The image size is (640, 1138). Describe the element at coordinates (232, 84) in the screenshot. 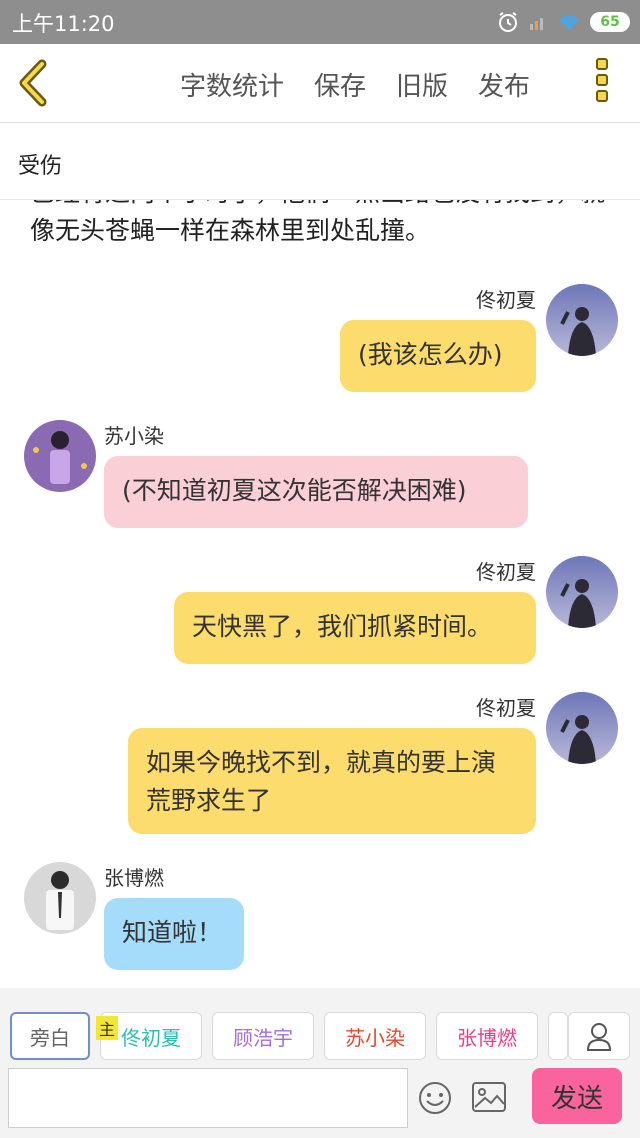

I see `word-count-button: 字数统计` at that location.